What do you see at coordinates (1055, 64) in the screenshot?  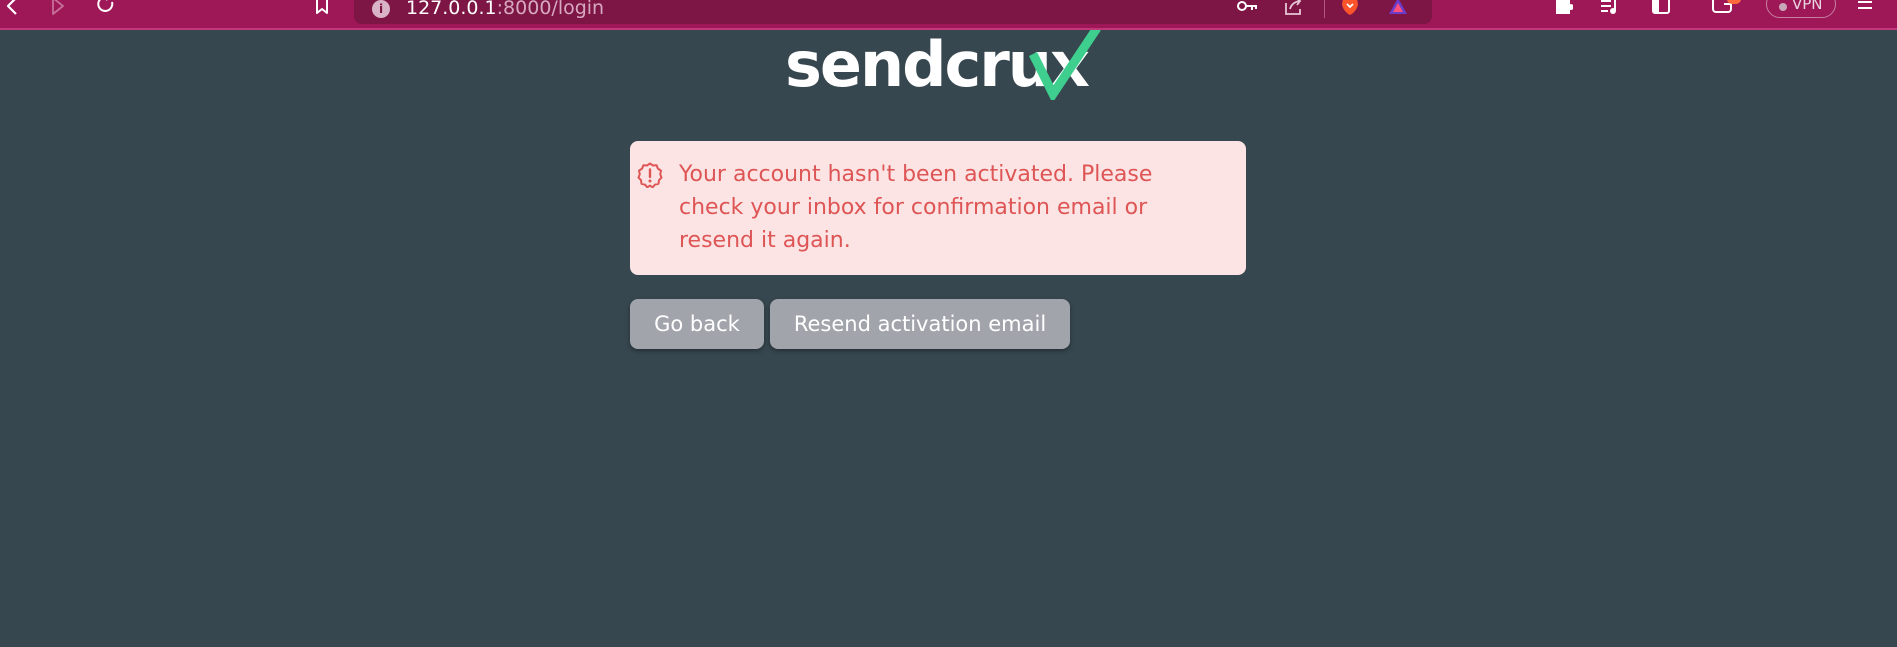 I see `checkmark-icon` at bounding box center [1055, 64].